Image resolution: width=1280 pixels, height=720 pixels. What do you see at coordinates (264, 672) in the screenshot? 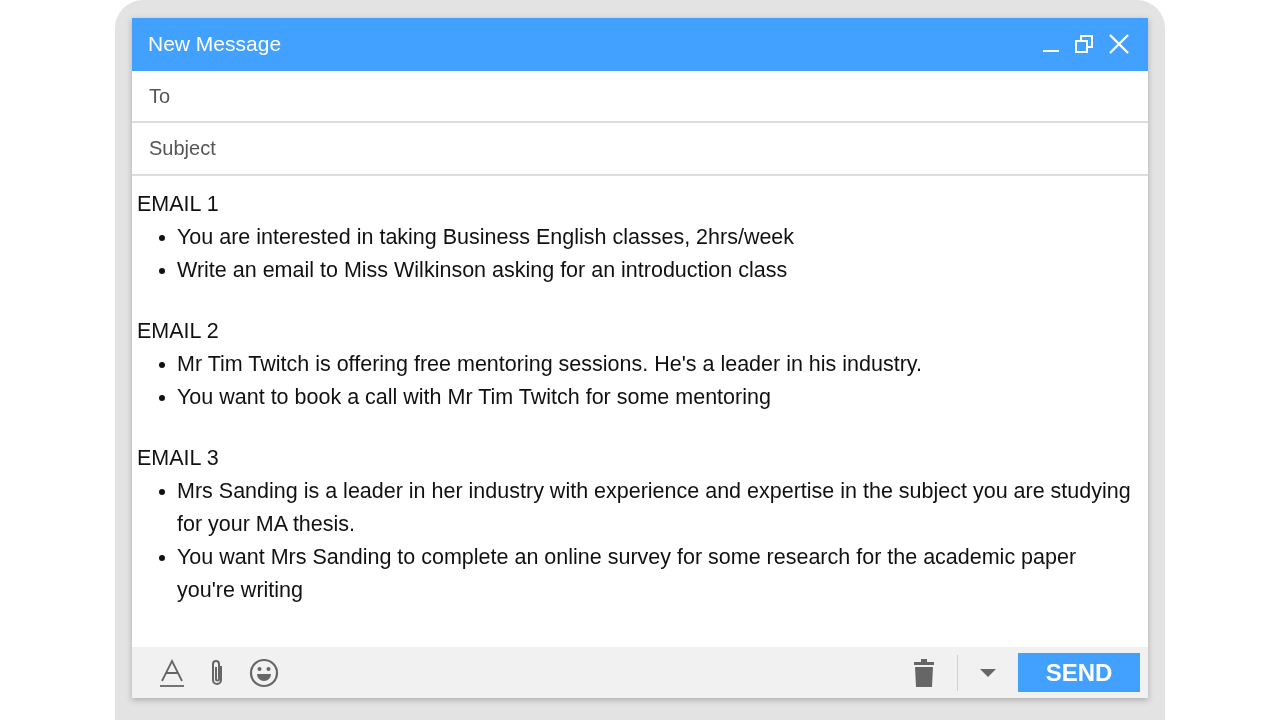
I see `smiley-icon` at bounding box center [264, 672].